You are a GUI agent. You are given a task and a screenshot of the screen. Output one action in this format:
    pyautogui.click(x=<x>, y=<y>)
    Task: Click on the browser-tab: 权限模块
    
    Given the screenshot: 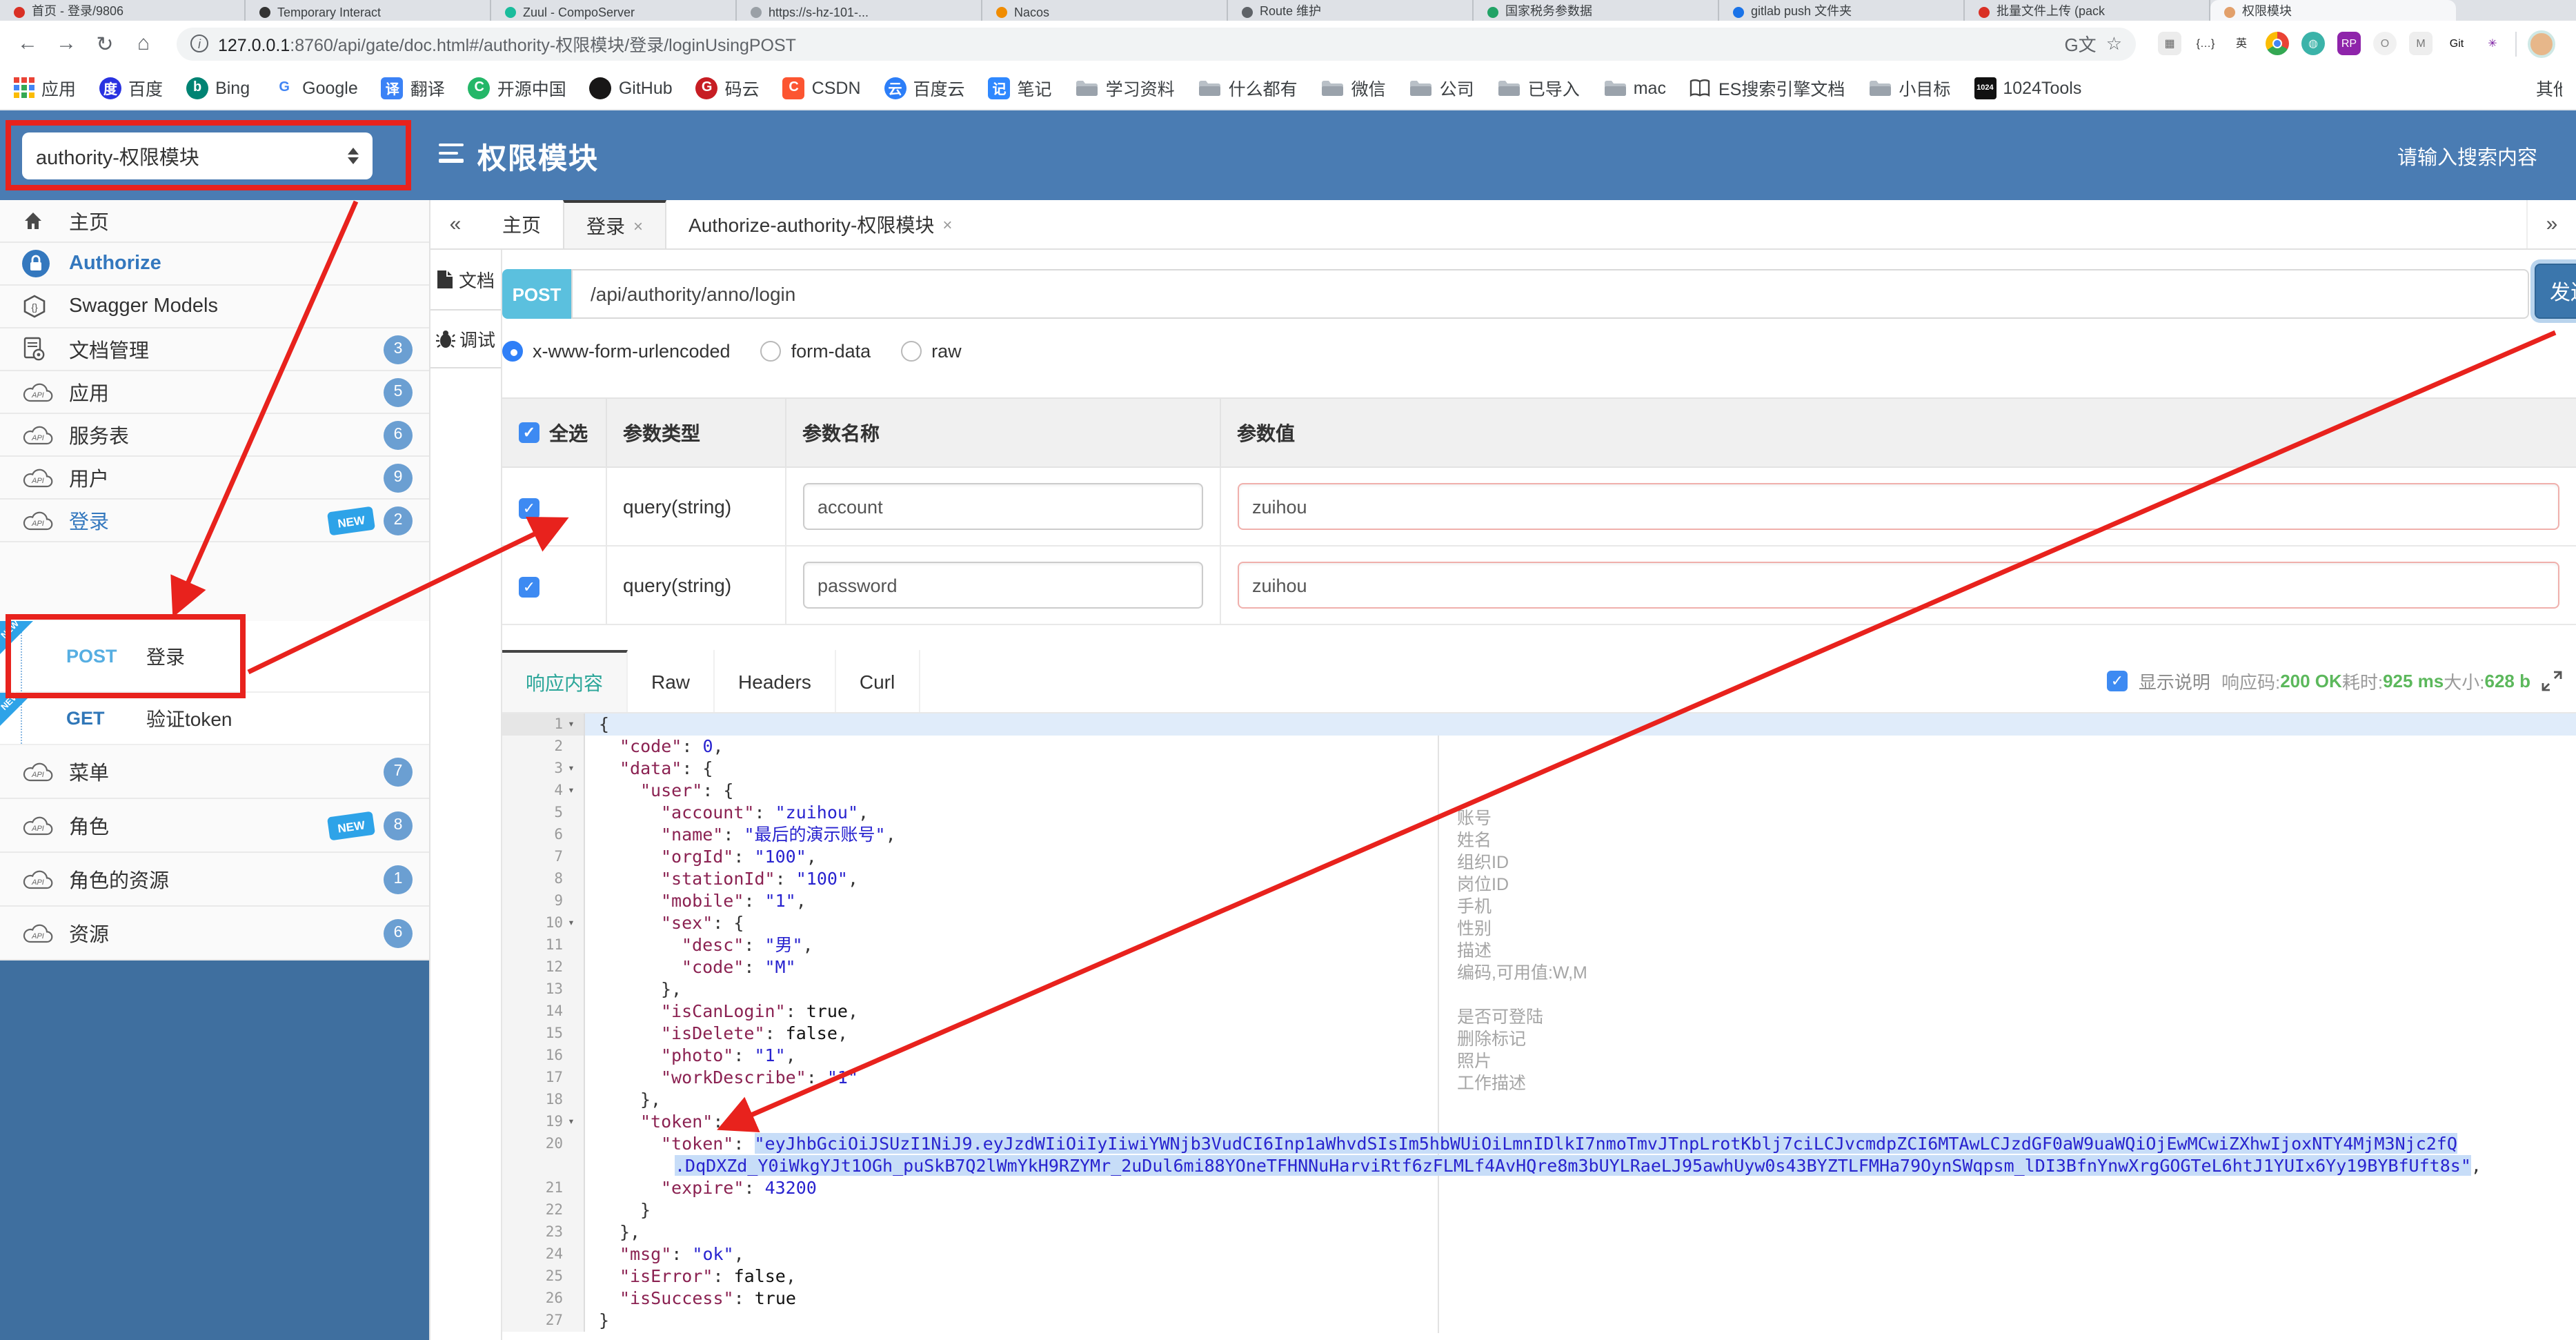 What is the action you would take?
    pyautogui.click(x=2333, y=10)
    